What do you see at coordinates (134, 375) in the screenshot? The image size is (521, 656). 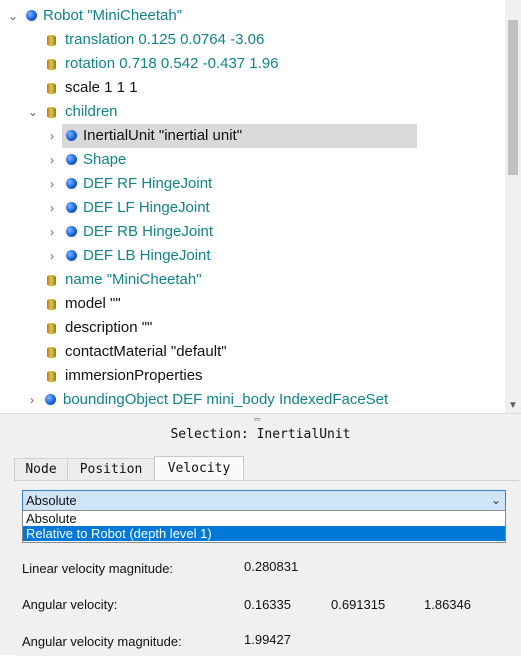 I see `tree-field-label: immersionProperties` at bounding box center [134, 375].